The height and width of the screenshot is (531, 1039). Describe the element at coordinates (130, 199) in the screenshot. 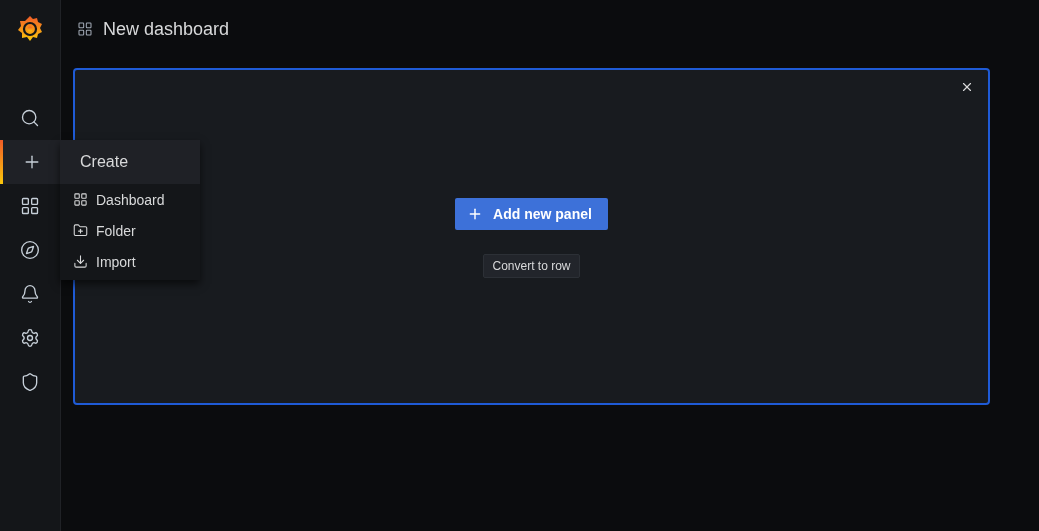

I see `menu-item: Dashboard` at that location.